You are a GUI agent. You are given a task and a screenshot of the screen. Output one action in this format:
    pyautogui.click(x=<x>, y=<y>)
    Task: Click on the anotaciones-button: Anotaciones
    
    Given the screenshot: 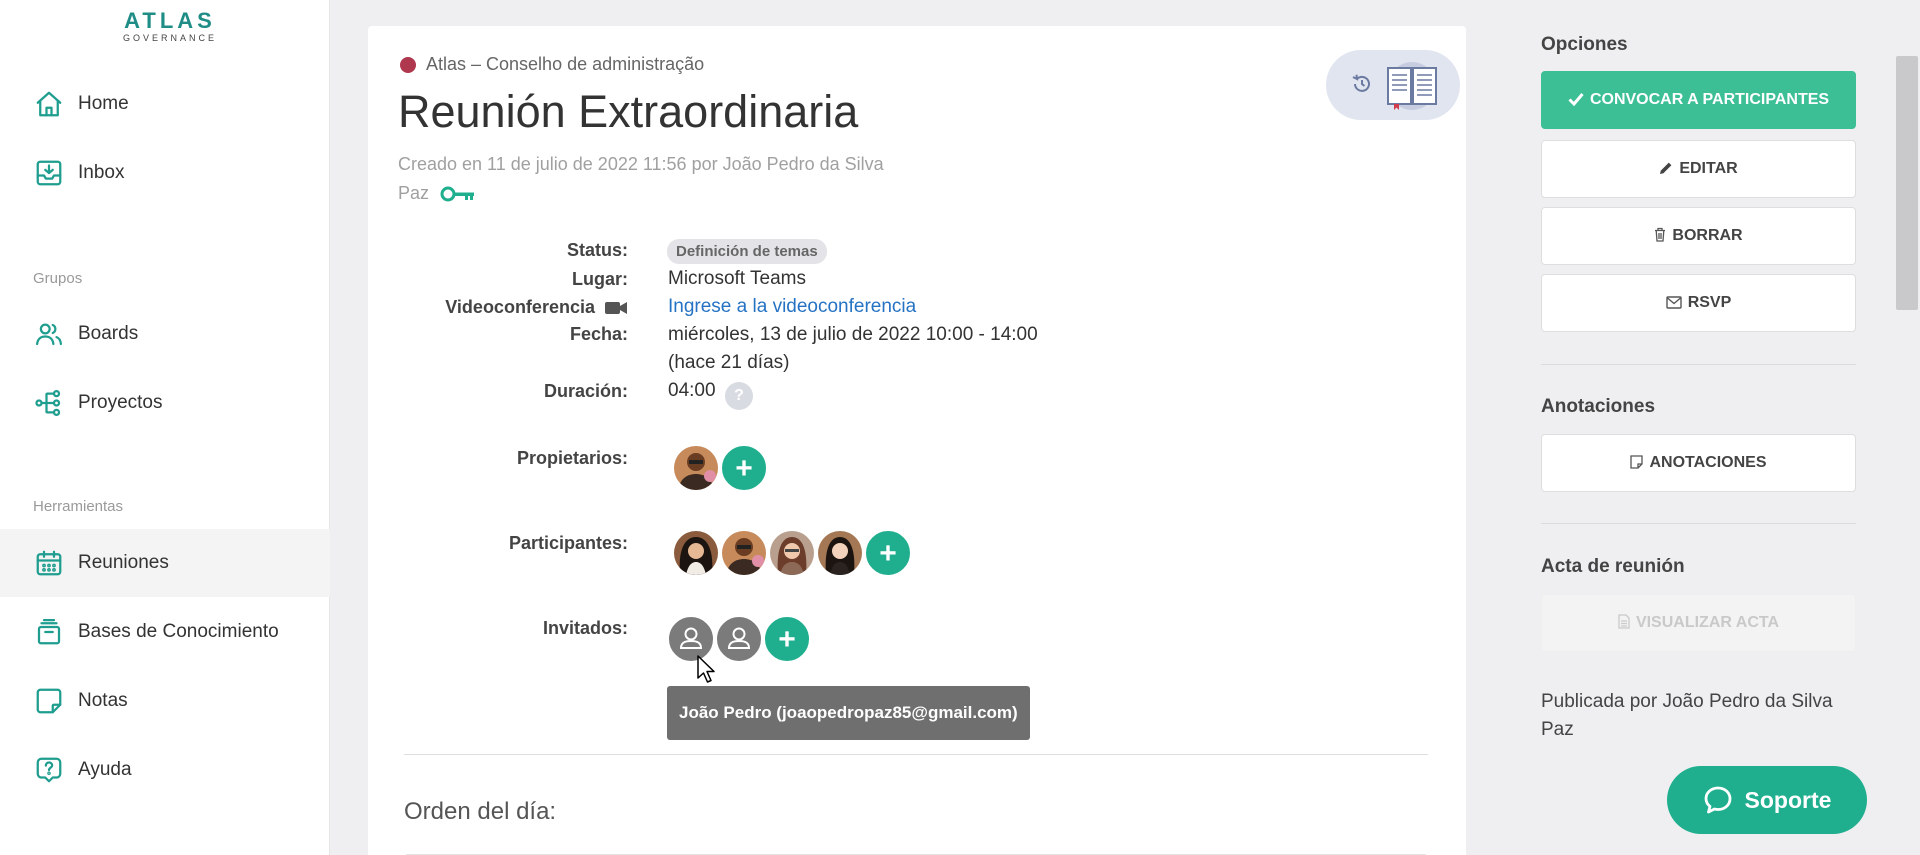 What is the action you would take?
    pyautogui.click(x=1698, y=463)
    